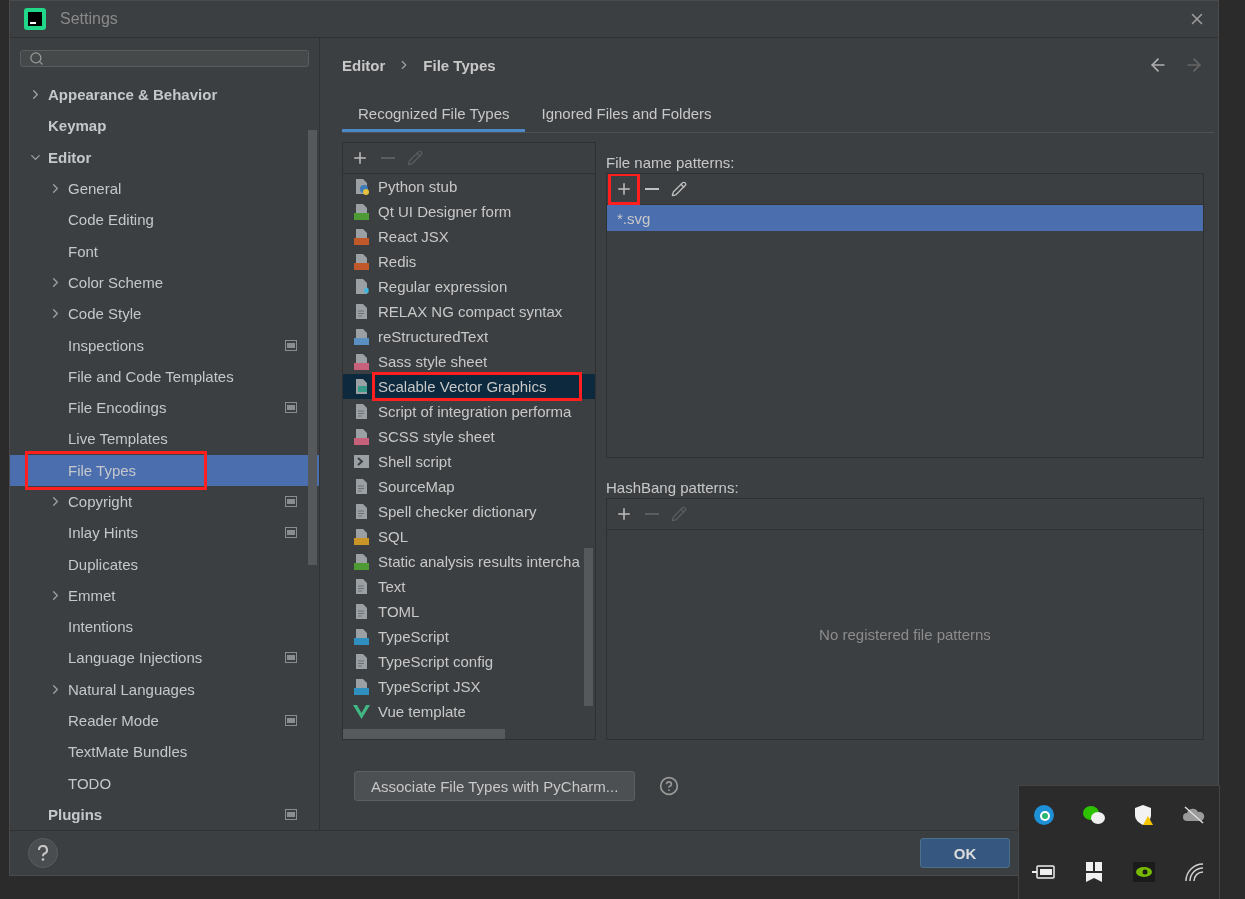 This screenshot has height=899, width=1245. What do you see at coordinates (1194, 871) in the screenshot?
I see `wifi-icon` at bounding box center [1194, 871].